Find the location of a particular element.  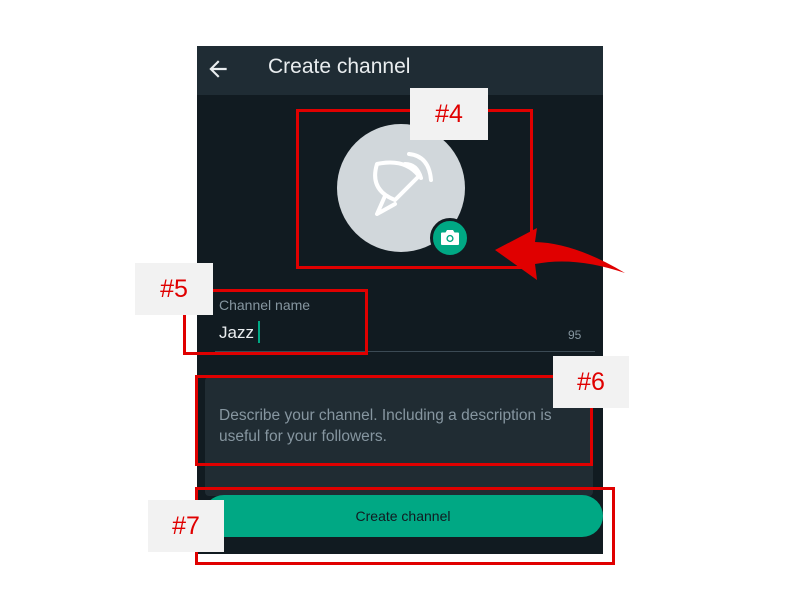

annotation-label-7: #7 is located at coordinates (186, 526).